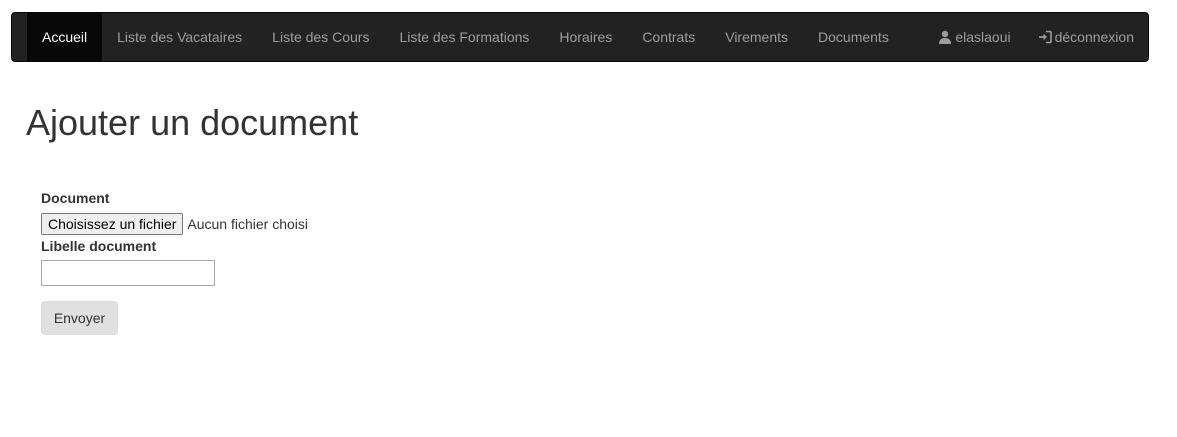 This screenshot has height=437, width=1177. I want to click on page-title: Ajouter un document, so click(192, 122).